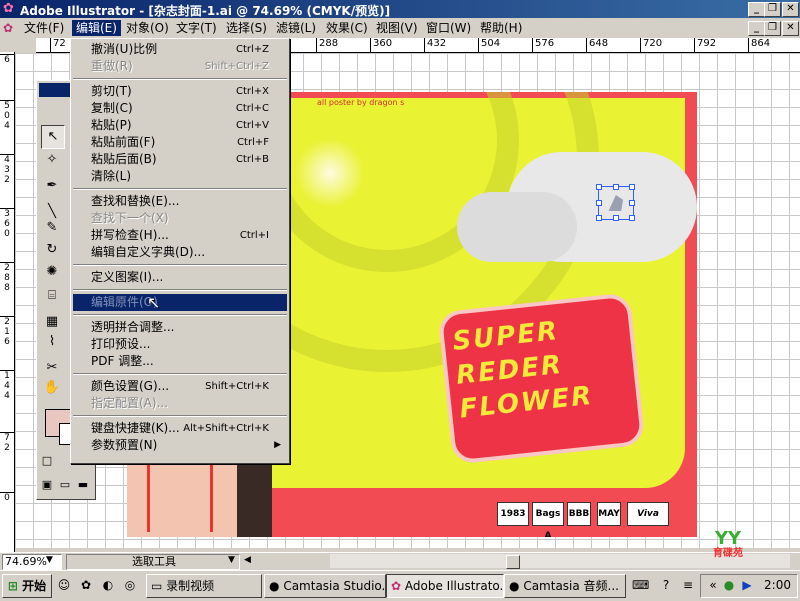  Describe the element at coordinates (180, 235) in the screenshot. I see `edit-menu-item: 拼写检查(H)... Ctrl+I` at that location.